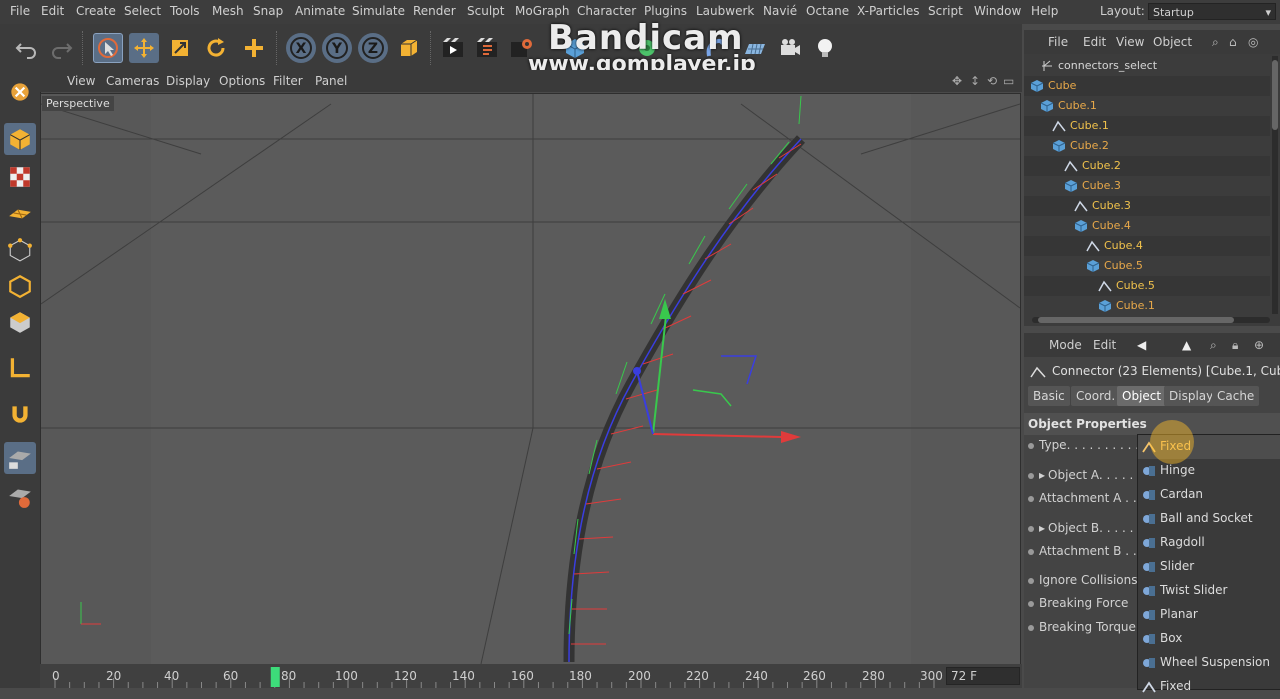  What do you see at coordinates (20, 286) in the screenshot?
I see `edges-mode-icon` at bounding box center [20, 286].